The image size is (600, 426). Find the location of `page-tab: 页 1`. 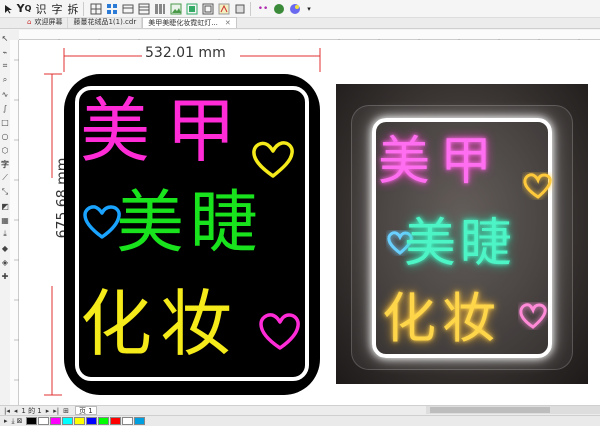

page-tab: 页 1 is located at coordinates (86, 410).